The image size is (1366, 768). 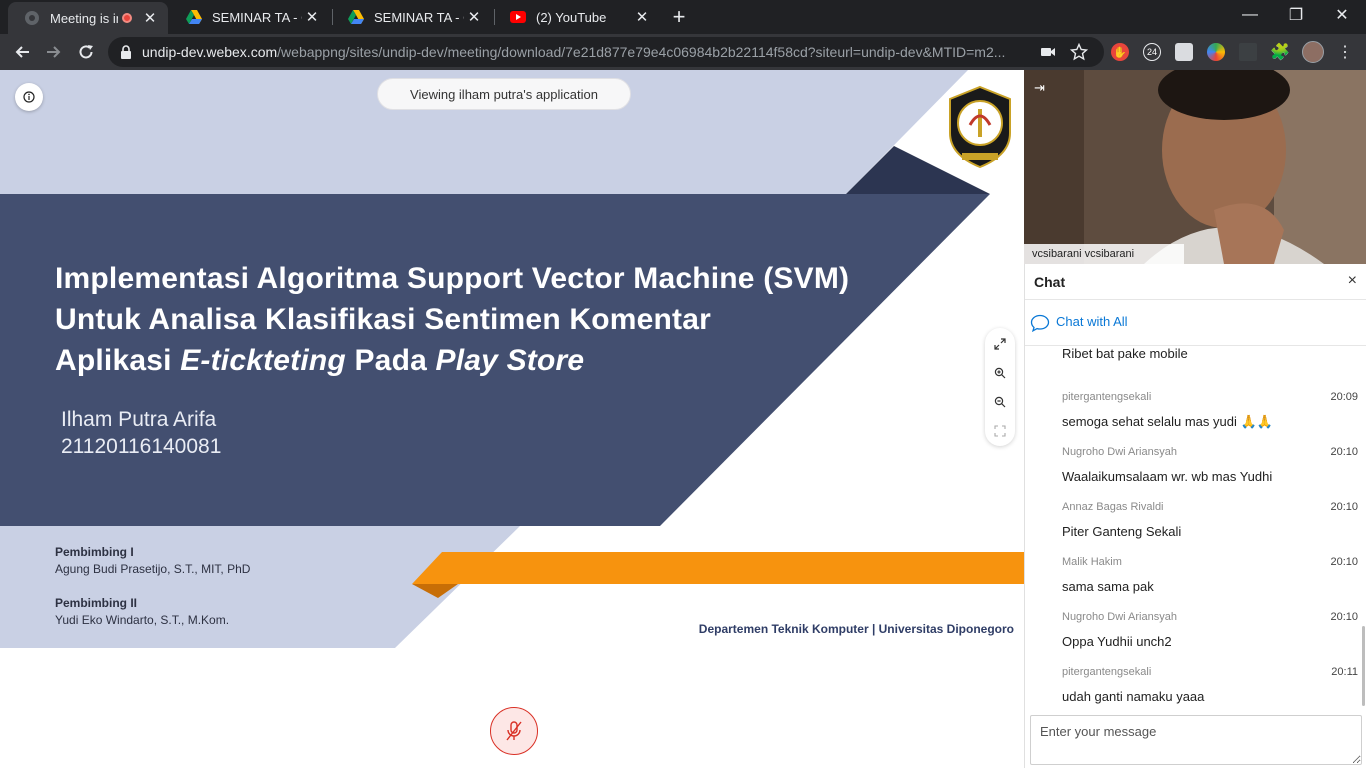 What do you see at coordinates (1000, 373) in the screenshot?
I see `zoom-in-icon` at bounding box center [1000, 373].